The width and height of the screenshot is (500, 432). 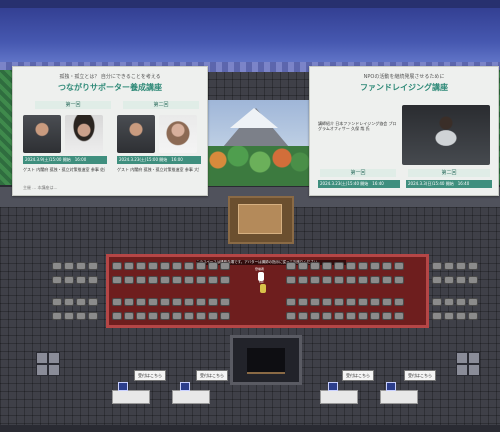 I want to click on avatar, so click(x=263, y=288).